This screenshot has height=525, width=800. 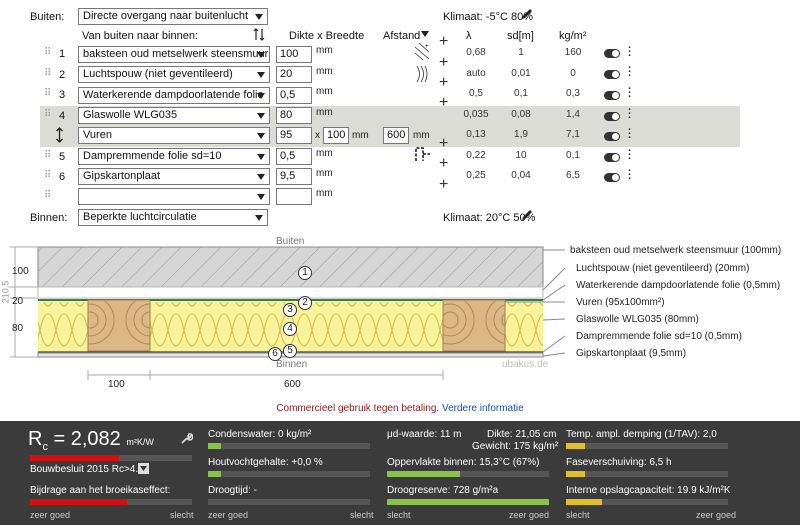 I want to click on outside-condition-select: Directe overgang naar buitenlucht, so click(x=173, y=16).